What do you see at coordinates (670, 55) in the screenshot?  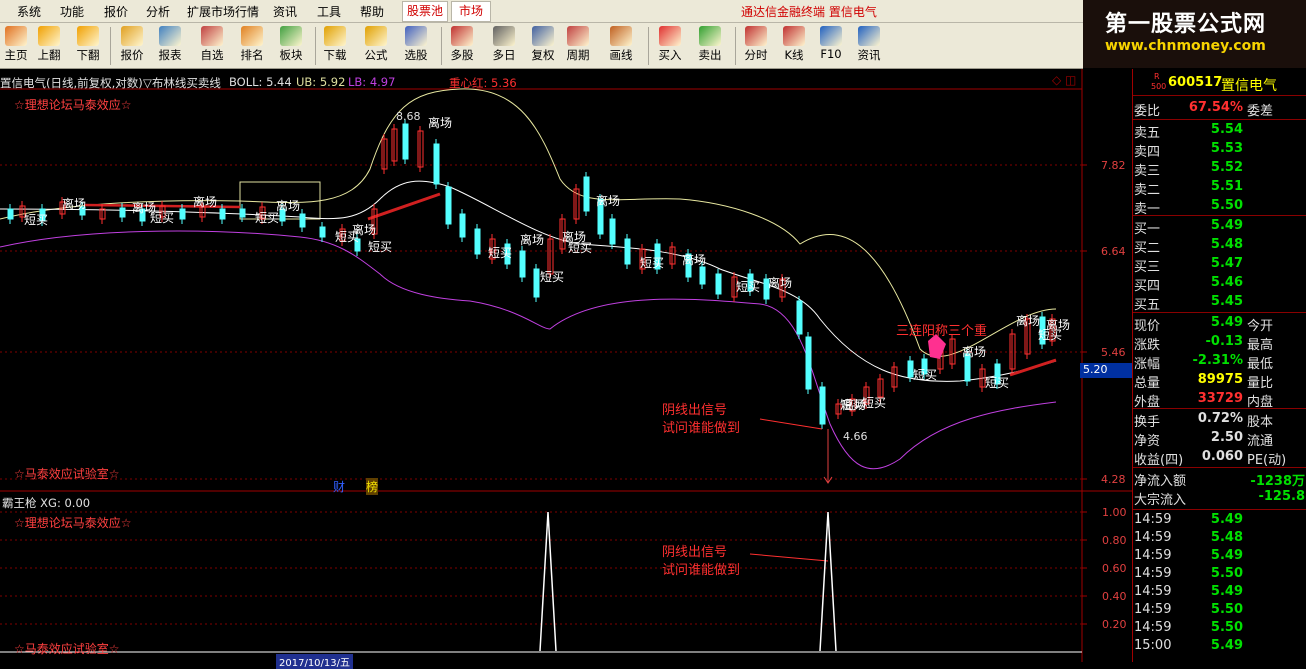 I see `toolbar-label: 买入` at bounding box center [670, 55].